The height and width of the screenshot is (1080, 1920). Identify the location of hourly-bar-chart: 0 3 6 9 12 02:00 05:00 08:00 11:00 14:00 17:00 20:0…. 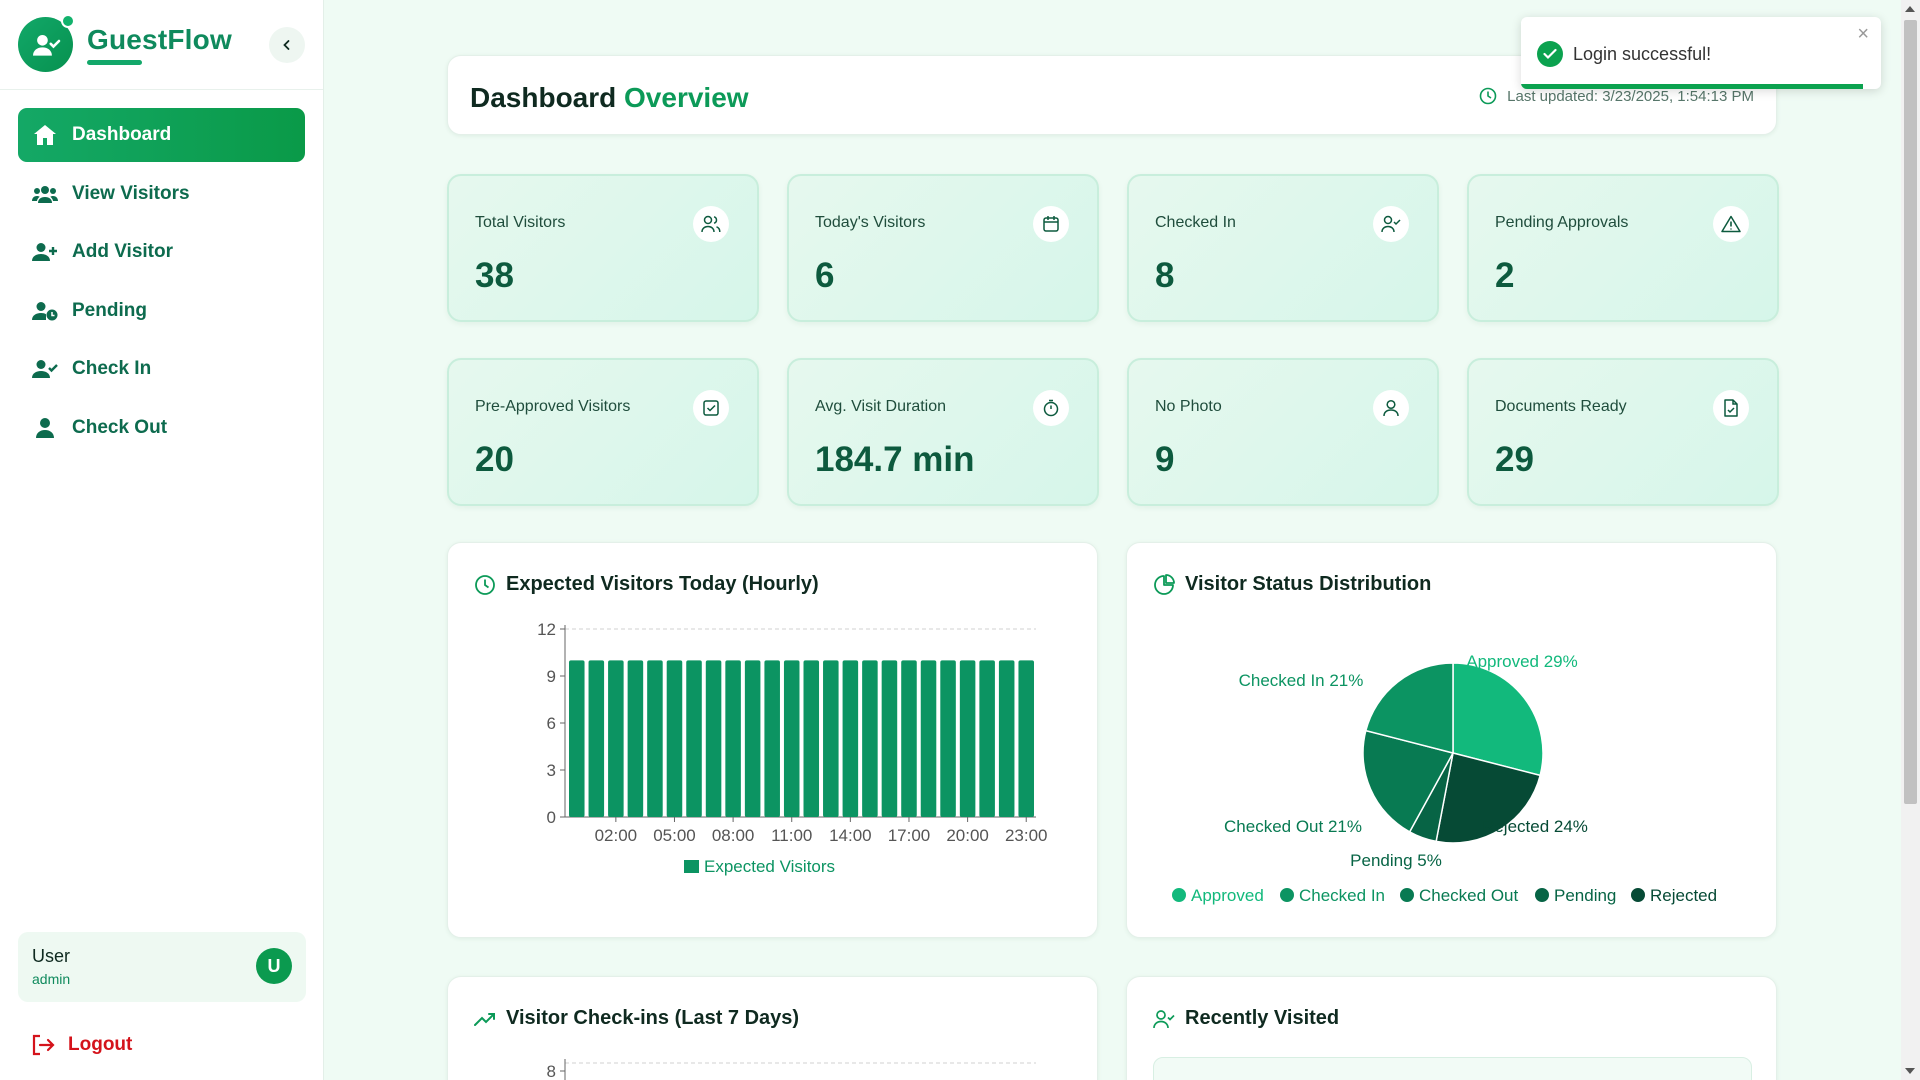
(792, 748).